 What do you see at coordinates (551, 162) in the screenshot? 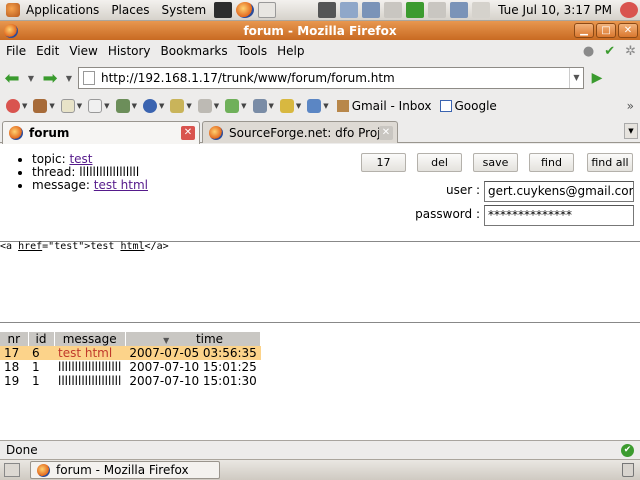
I see `find-button: find` at bounding box center [551, 162].